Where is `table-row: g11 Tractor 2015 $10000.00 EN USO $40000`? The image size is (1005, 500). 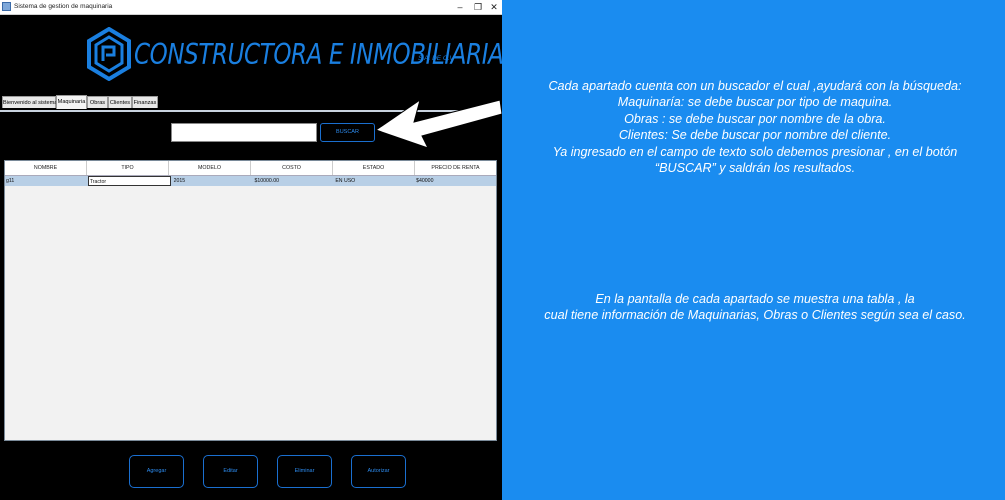
table-row: g11 Tractor 2015 $10000.00 EN USO $40000 is located at coordinates (250, 181).